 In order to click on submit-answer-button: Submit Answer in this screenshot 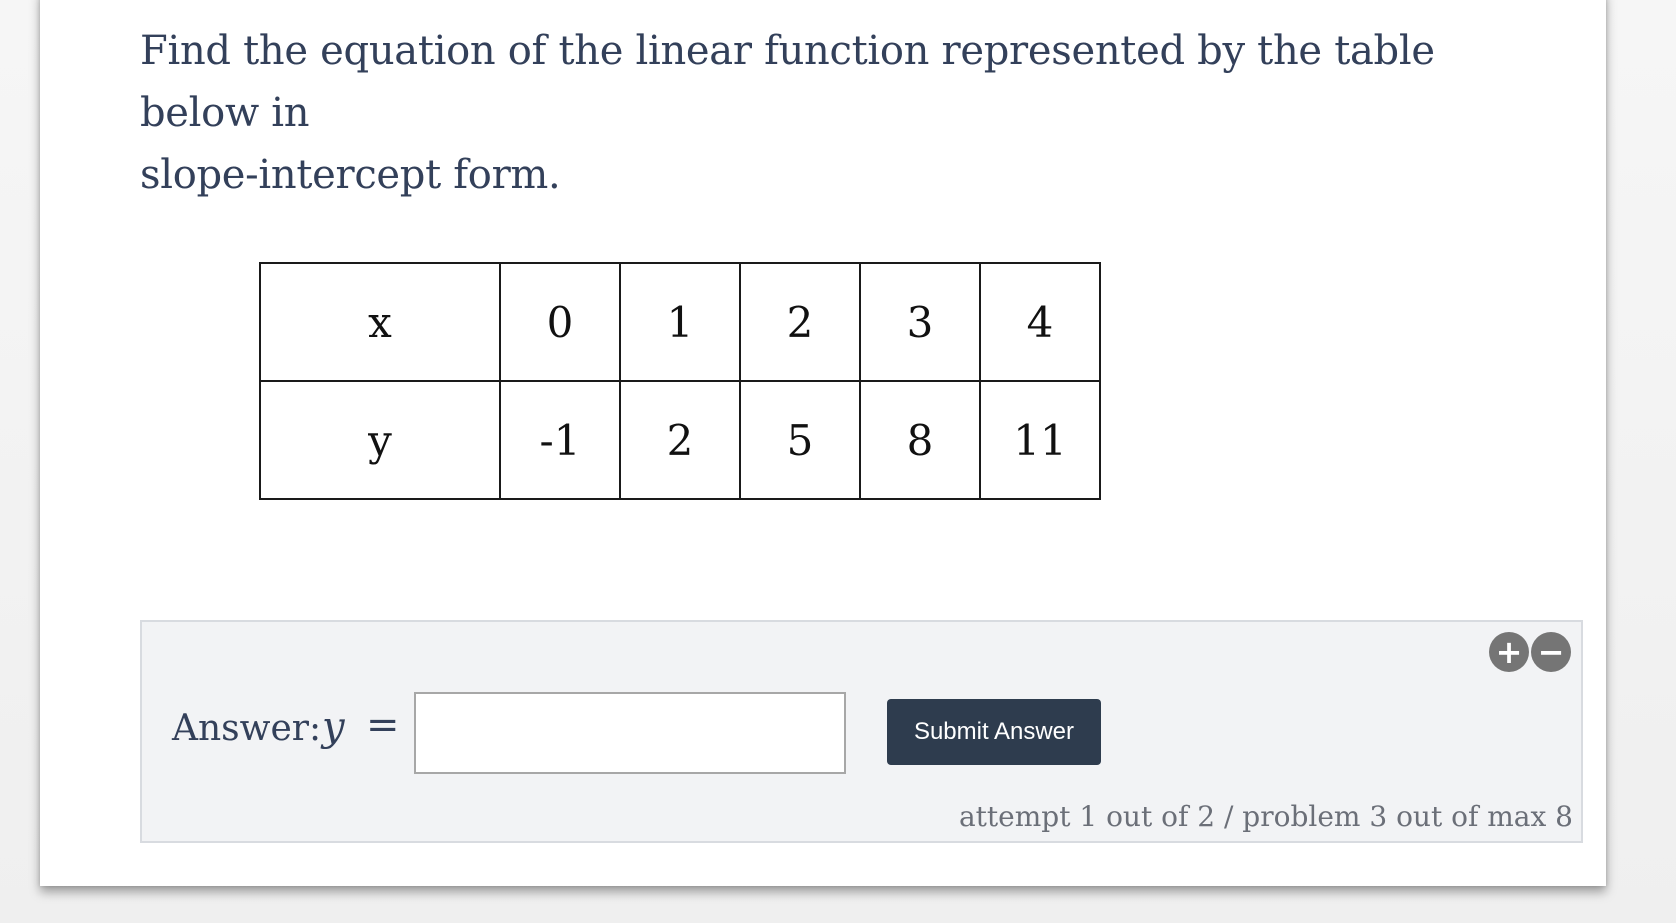, I will do `click(994, 732)`.